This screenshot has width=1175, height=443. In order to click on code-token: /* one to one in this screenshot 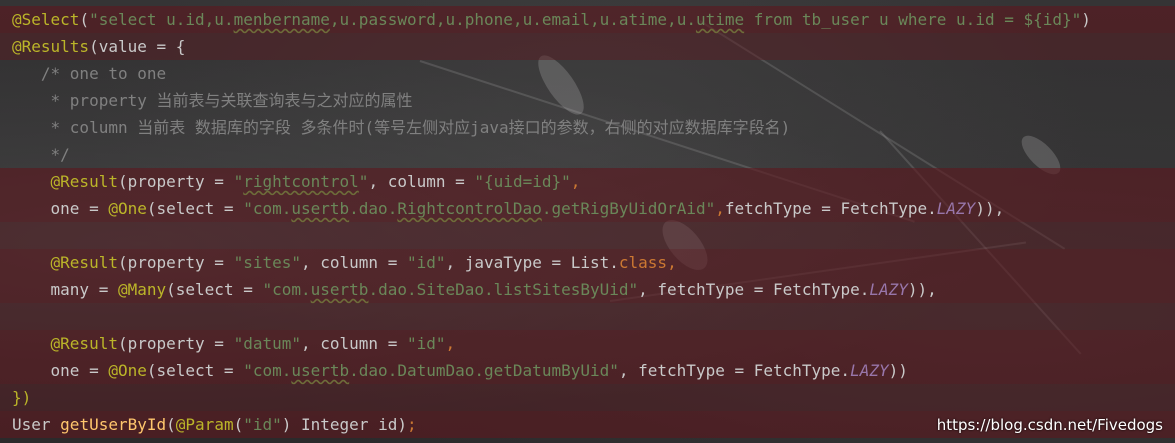, I will do `click(89, 73)`.